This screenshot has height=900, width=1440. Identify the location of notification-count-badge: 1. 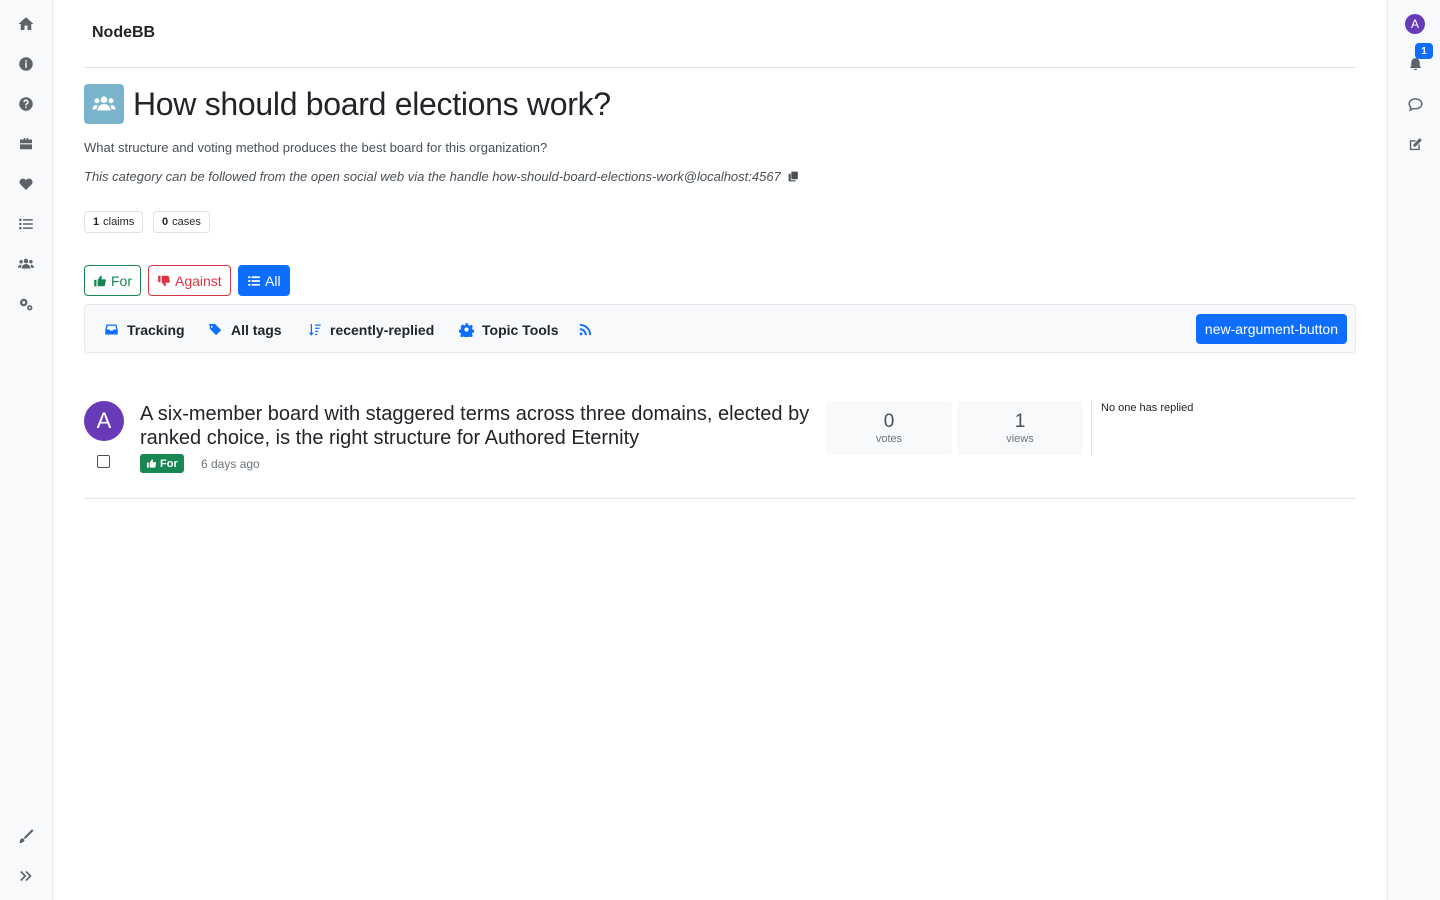
(1424, 51).